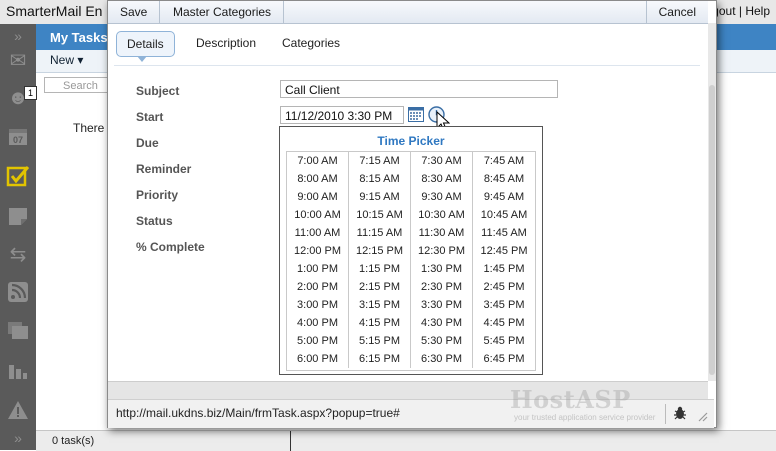  What do you see at coordinates (676, 12) in the screenshot?
I see `cancel-button: Cancel` at bounding box center [676, 12].